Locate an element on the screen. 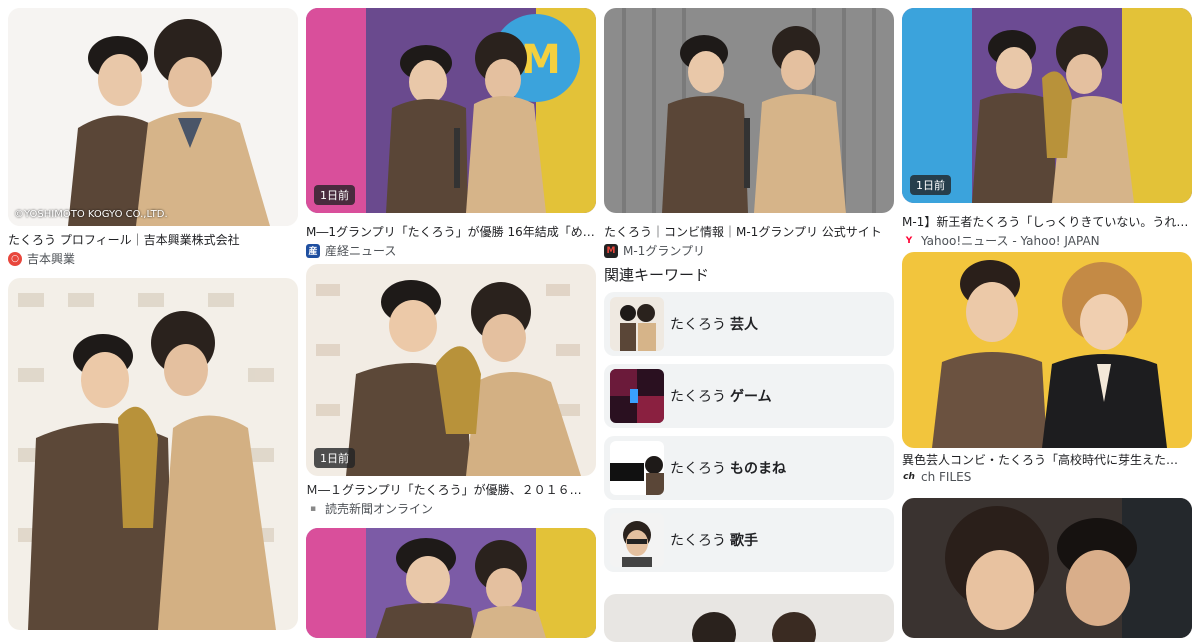 Image resolution: width=1200 pixels, height=642 pixels. yomiuri-logo-icon: ▪ is located at coordinates (313, 508).